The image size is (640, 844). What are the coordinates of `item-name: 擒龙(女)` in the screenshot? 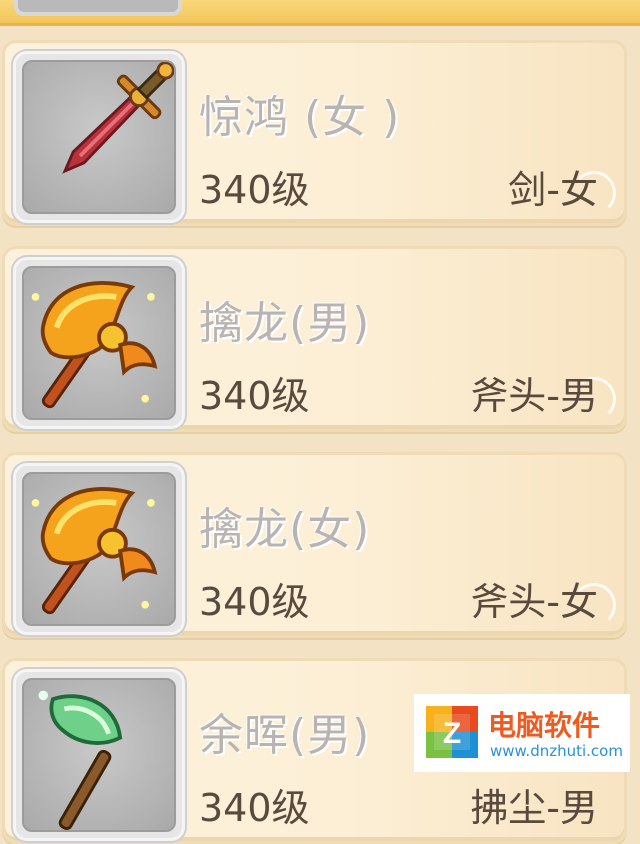 It's located at (285, 529).